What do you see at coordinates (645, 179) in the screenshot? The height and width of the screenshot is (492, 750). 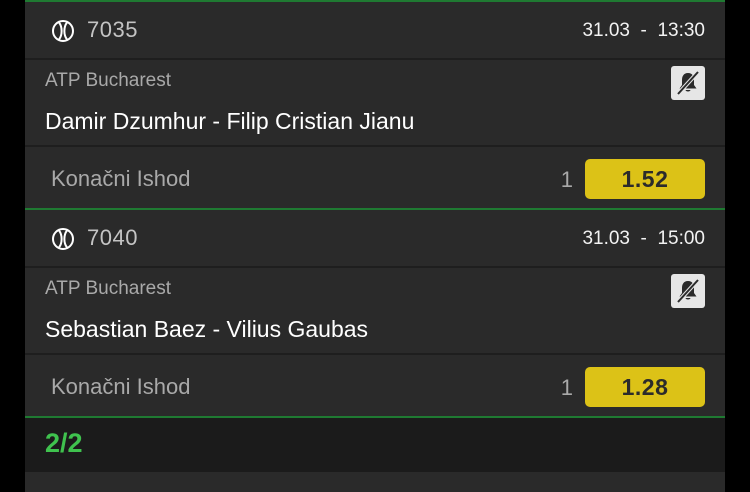 I see `odds-button: 1.52` at bounding box center [645, 179].